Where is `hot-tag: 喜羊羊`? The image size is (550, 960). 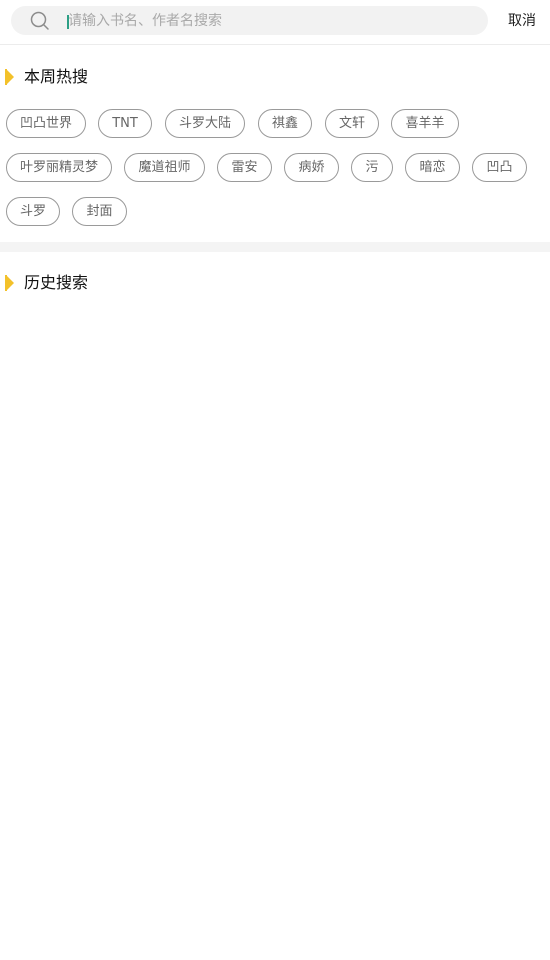
hot-tag: 喜羊羊 is located at coordinates (425, 123).